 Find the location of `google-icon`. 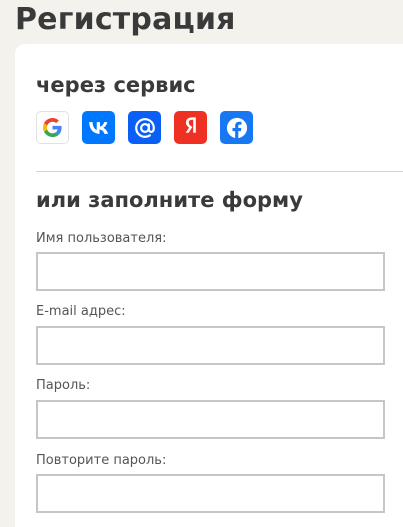

google-icon is located at coordinates (52, 127).